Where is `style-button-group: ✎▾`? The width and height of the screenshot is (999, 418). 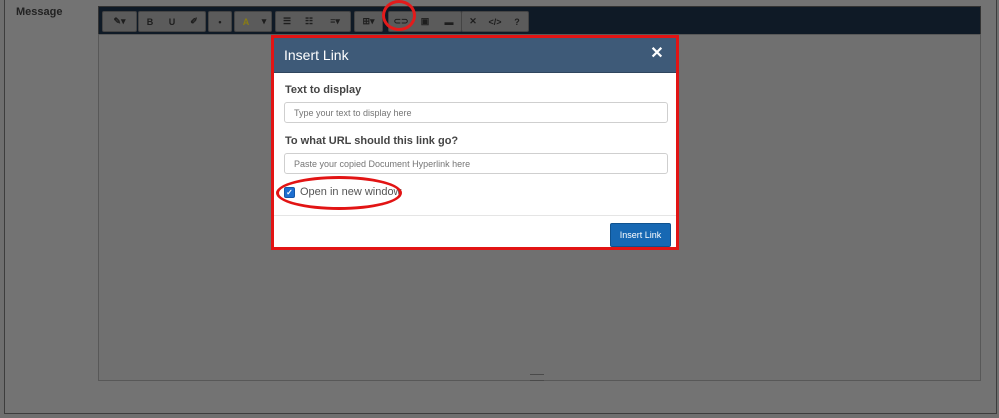
style-button-group: ✎▾ is located at coordinates (119, 21).